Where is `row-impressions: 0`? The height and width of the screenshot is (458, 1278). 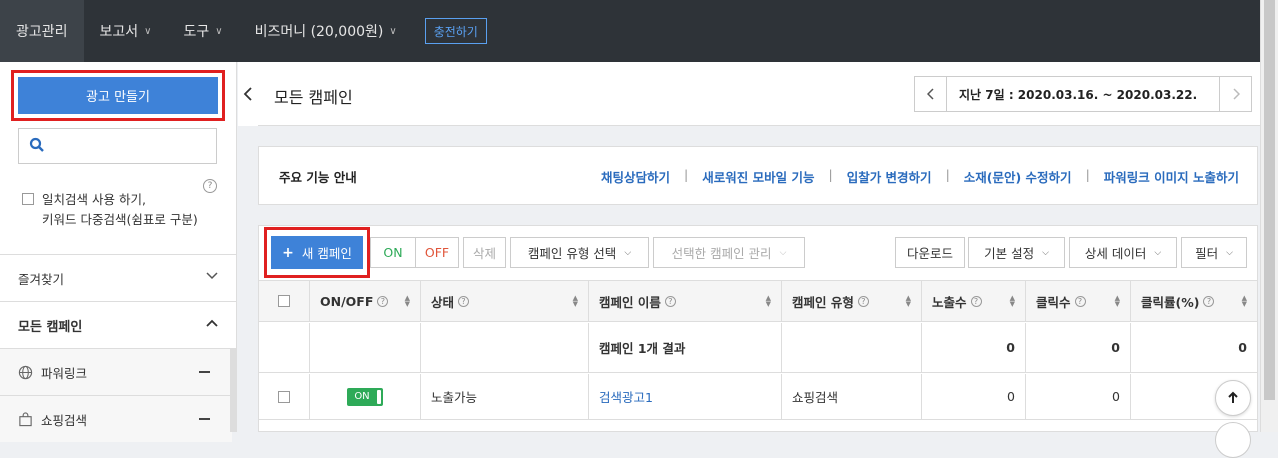 row-impressions: 0 is located at coordinates (974, 396).